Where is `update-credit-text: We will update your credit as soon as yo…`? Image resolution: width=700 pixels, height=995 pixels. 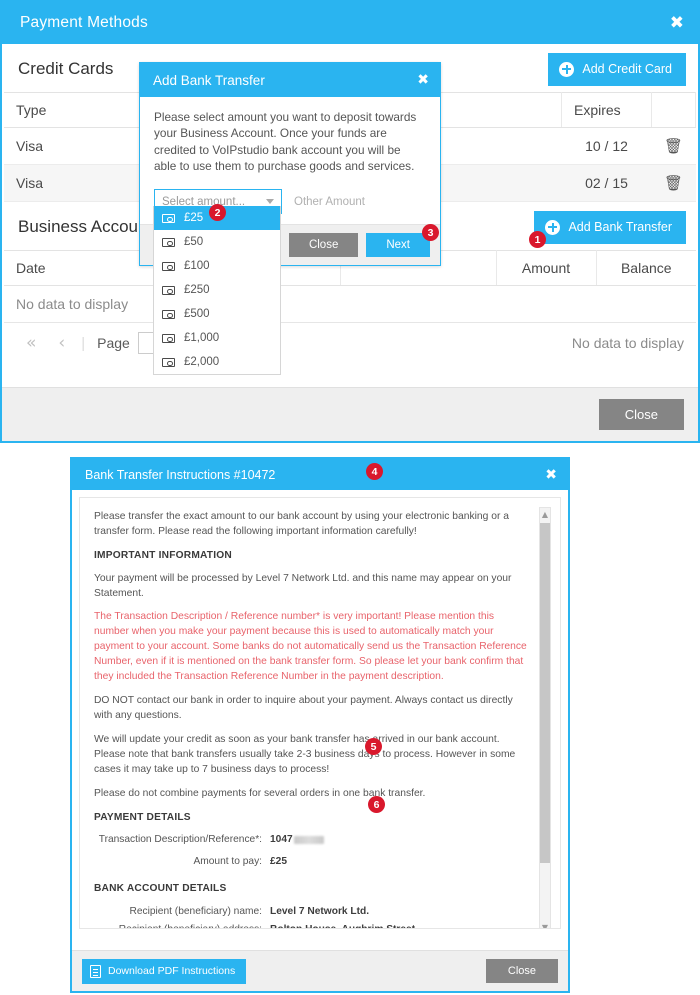 update-credit-text: We will update your credit as soon as yo… is located at coordinates (305, 754).